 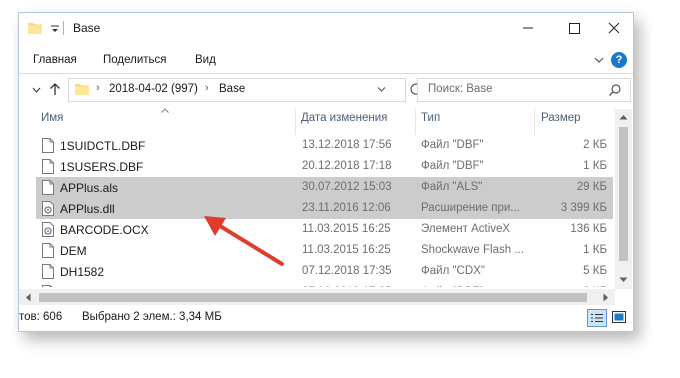 What do you see at coordinates (347, 145) in the screenshot?
I see `file-date: 13.12.2018 17:56` at bounding box center [347, 145].